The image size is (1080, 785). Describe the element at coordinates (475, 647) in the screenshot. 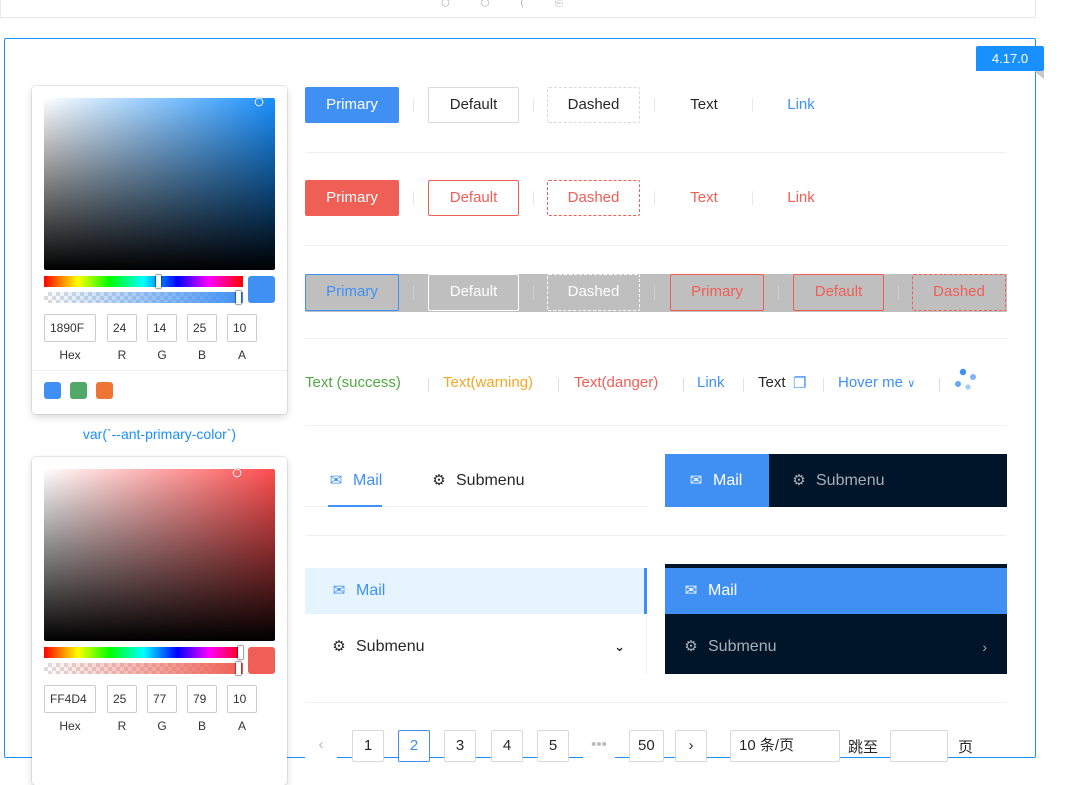

I see `submenu-trigger: ⚙ Submenu ⌄` at that location.